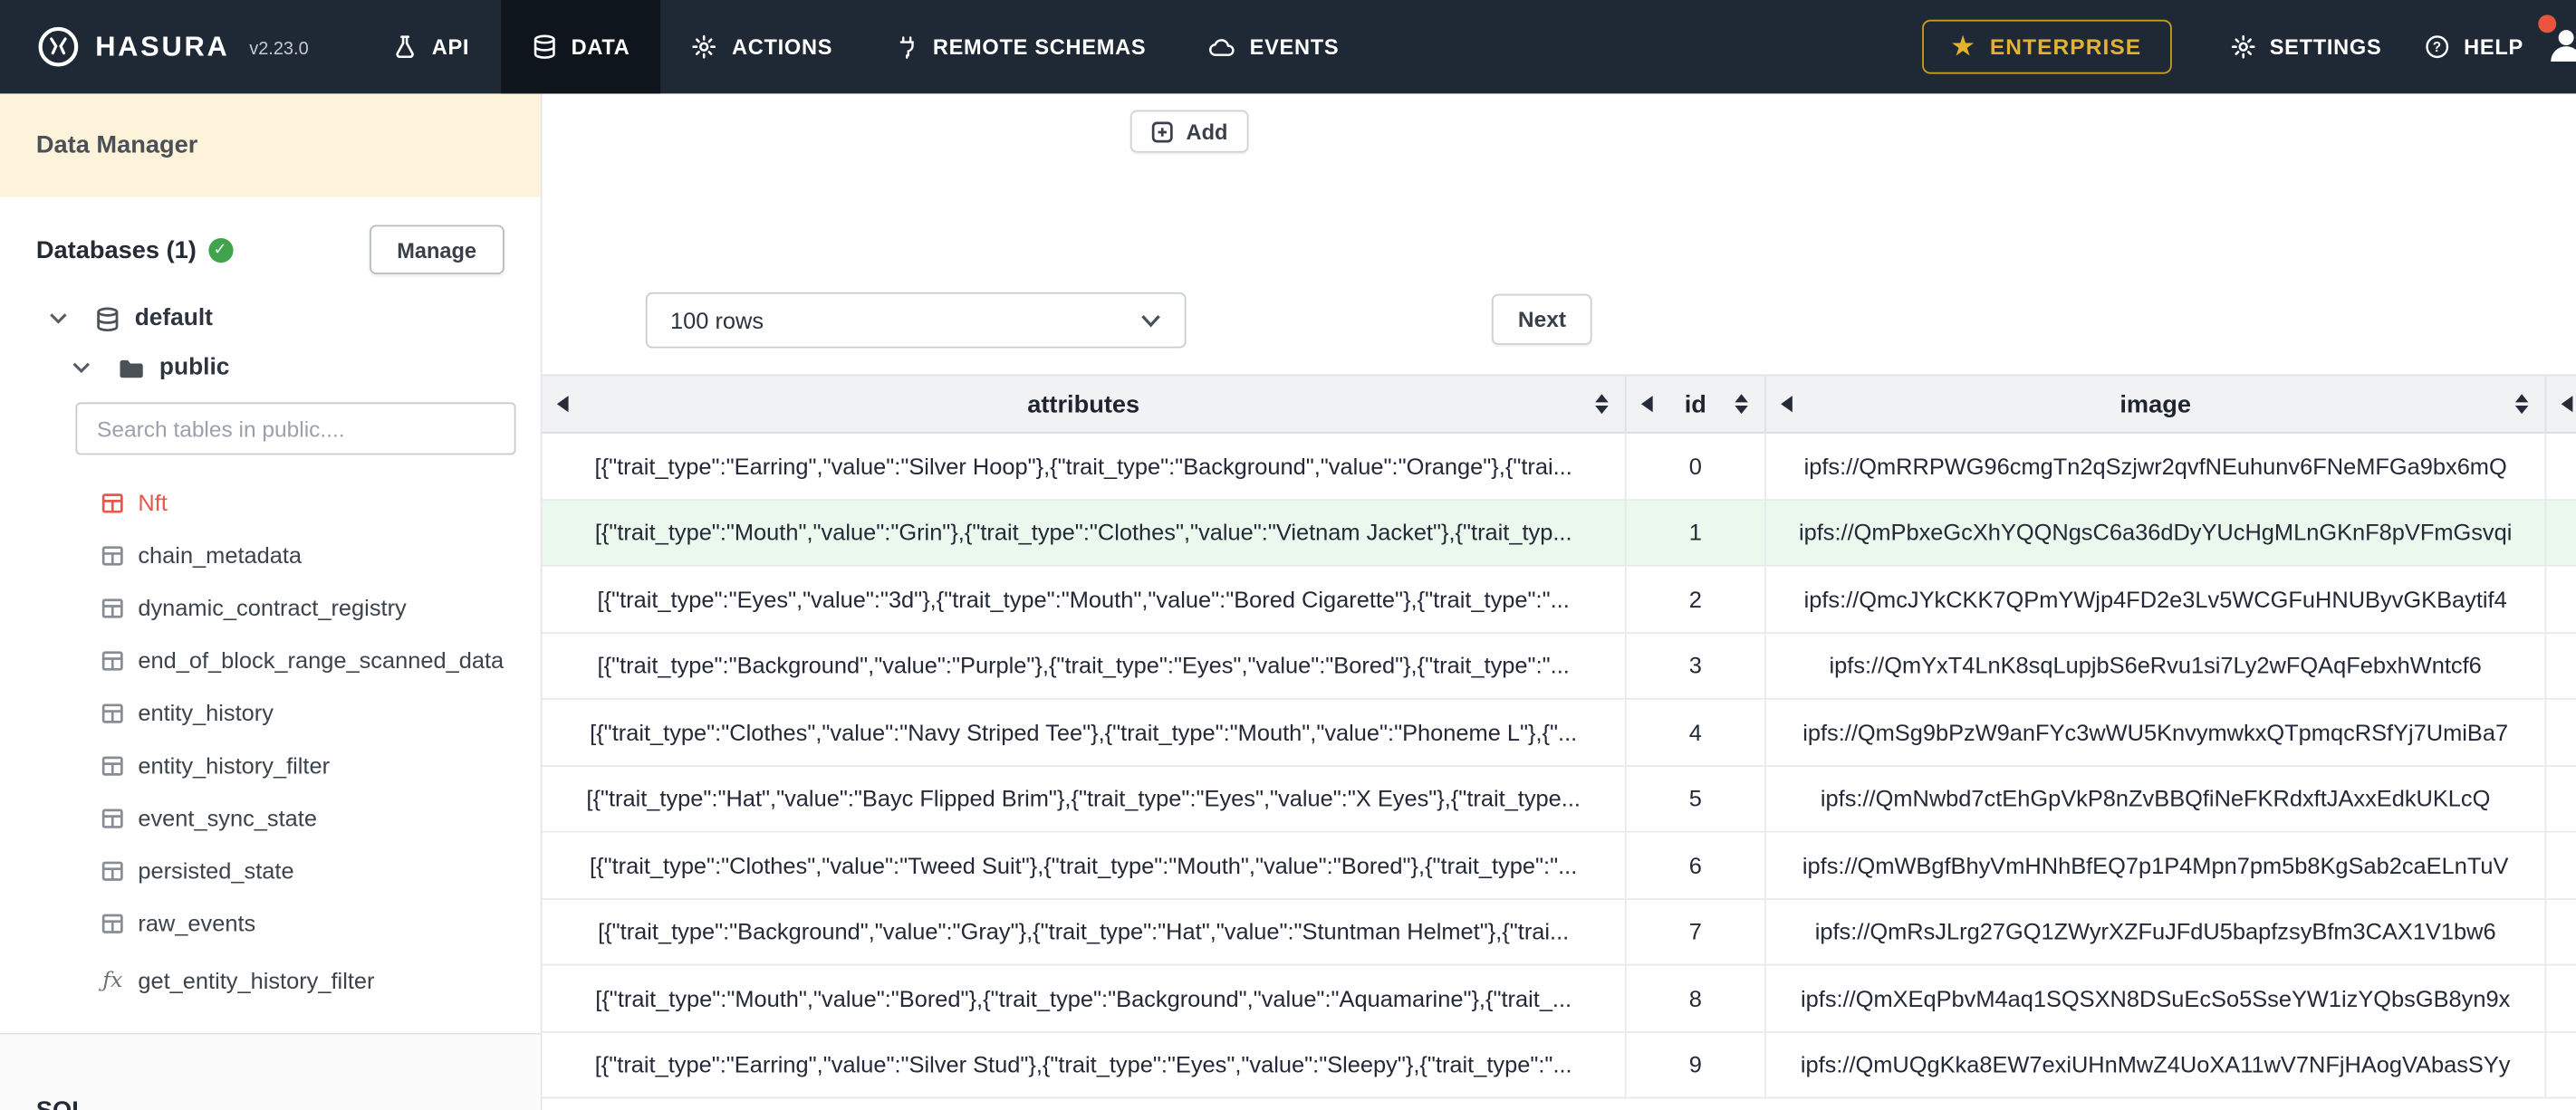 Image resolution: width=2576 pixels, height=1110 pixels. Describe the element at coordinates (279, 50) in the screenshot. I see `version-label: v2.23.0` at that location.